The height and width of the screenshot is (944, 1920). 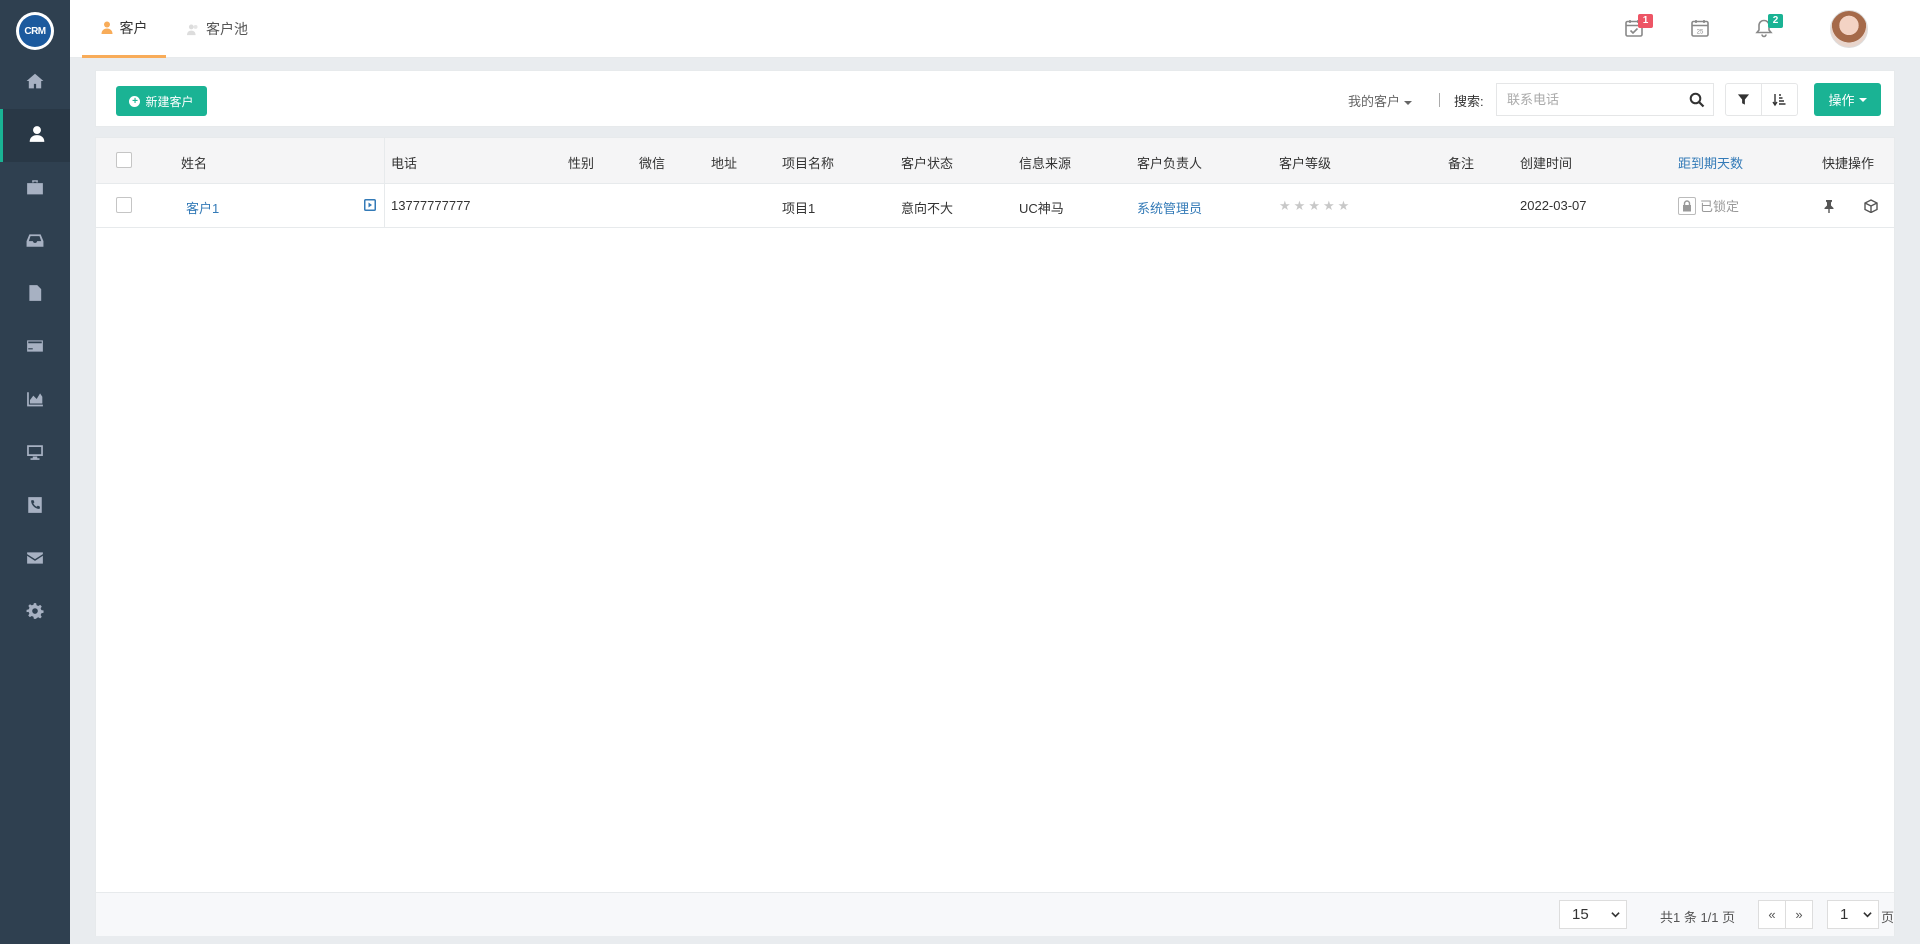 I want to click on calendar-button: 25, so click(x=1701, y=29).